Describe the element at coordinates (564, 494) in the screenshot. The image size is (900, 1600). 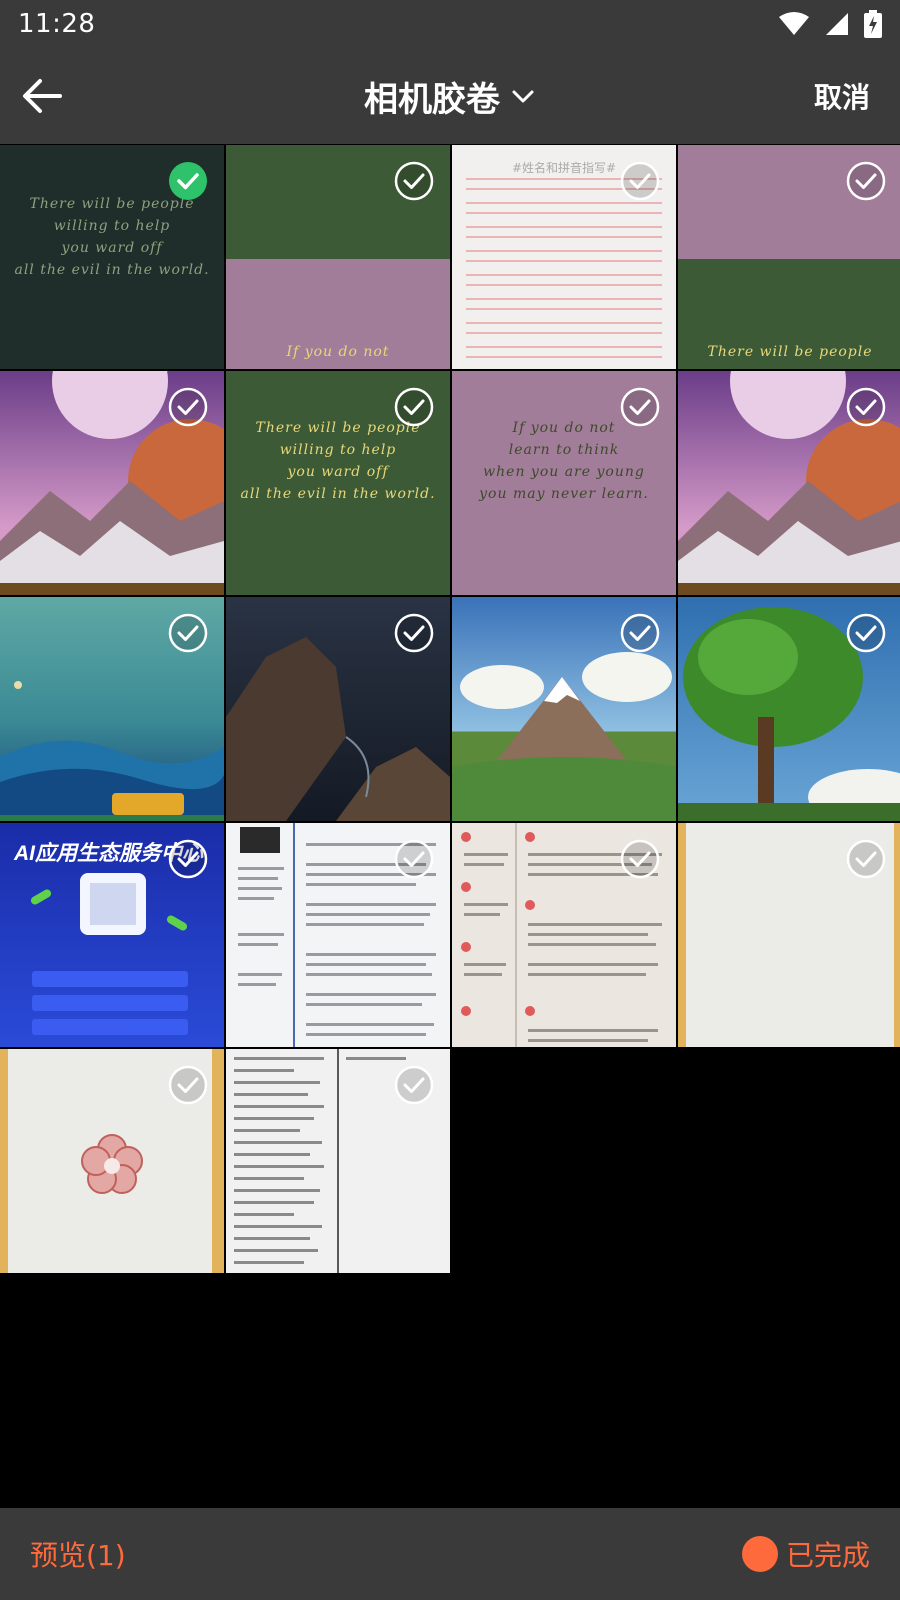
I see `photo-caption: you may never learn.` at that location.